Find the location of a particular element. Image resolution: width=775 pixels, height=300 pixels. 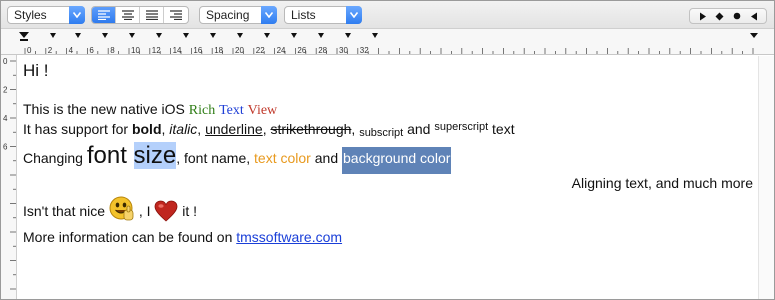

align-justify-button is located at coordinates (152, 15).